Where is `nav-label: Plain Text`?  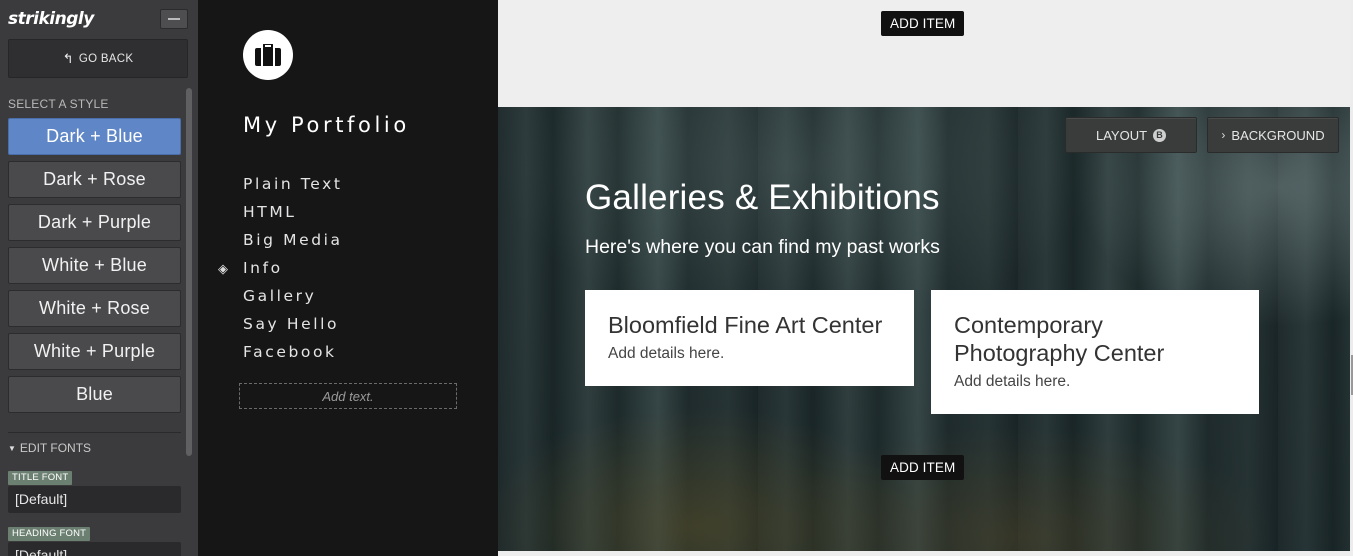 nav-label: Plain Text is located at coordinates (293, 184).